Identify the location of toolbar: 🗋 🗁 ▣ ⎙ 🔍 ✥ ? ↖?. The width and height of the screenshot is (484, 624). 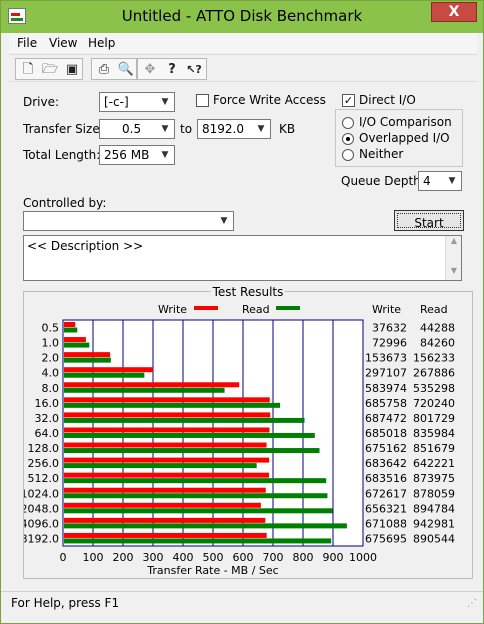
(243, 68).